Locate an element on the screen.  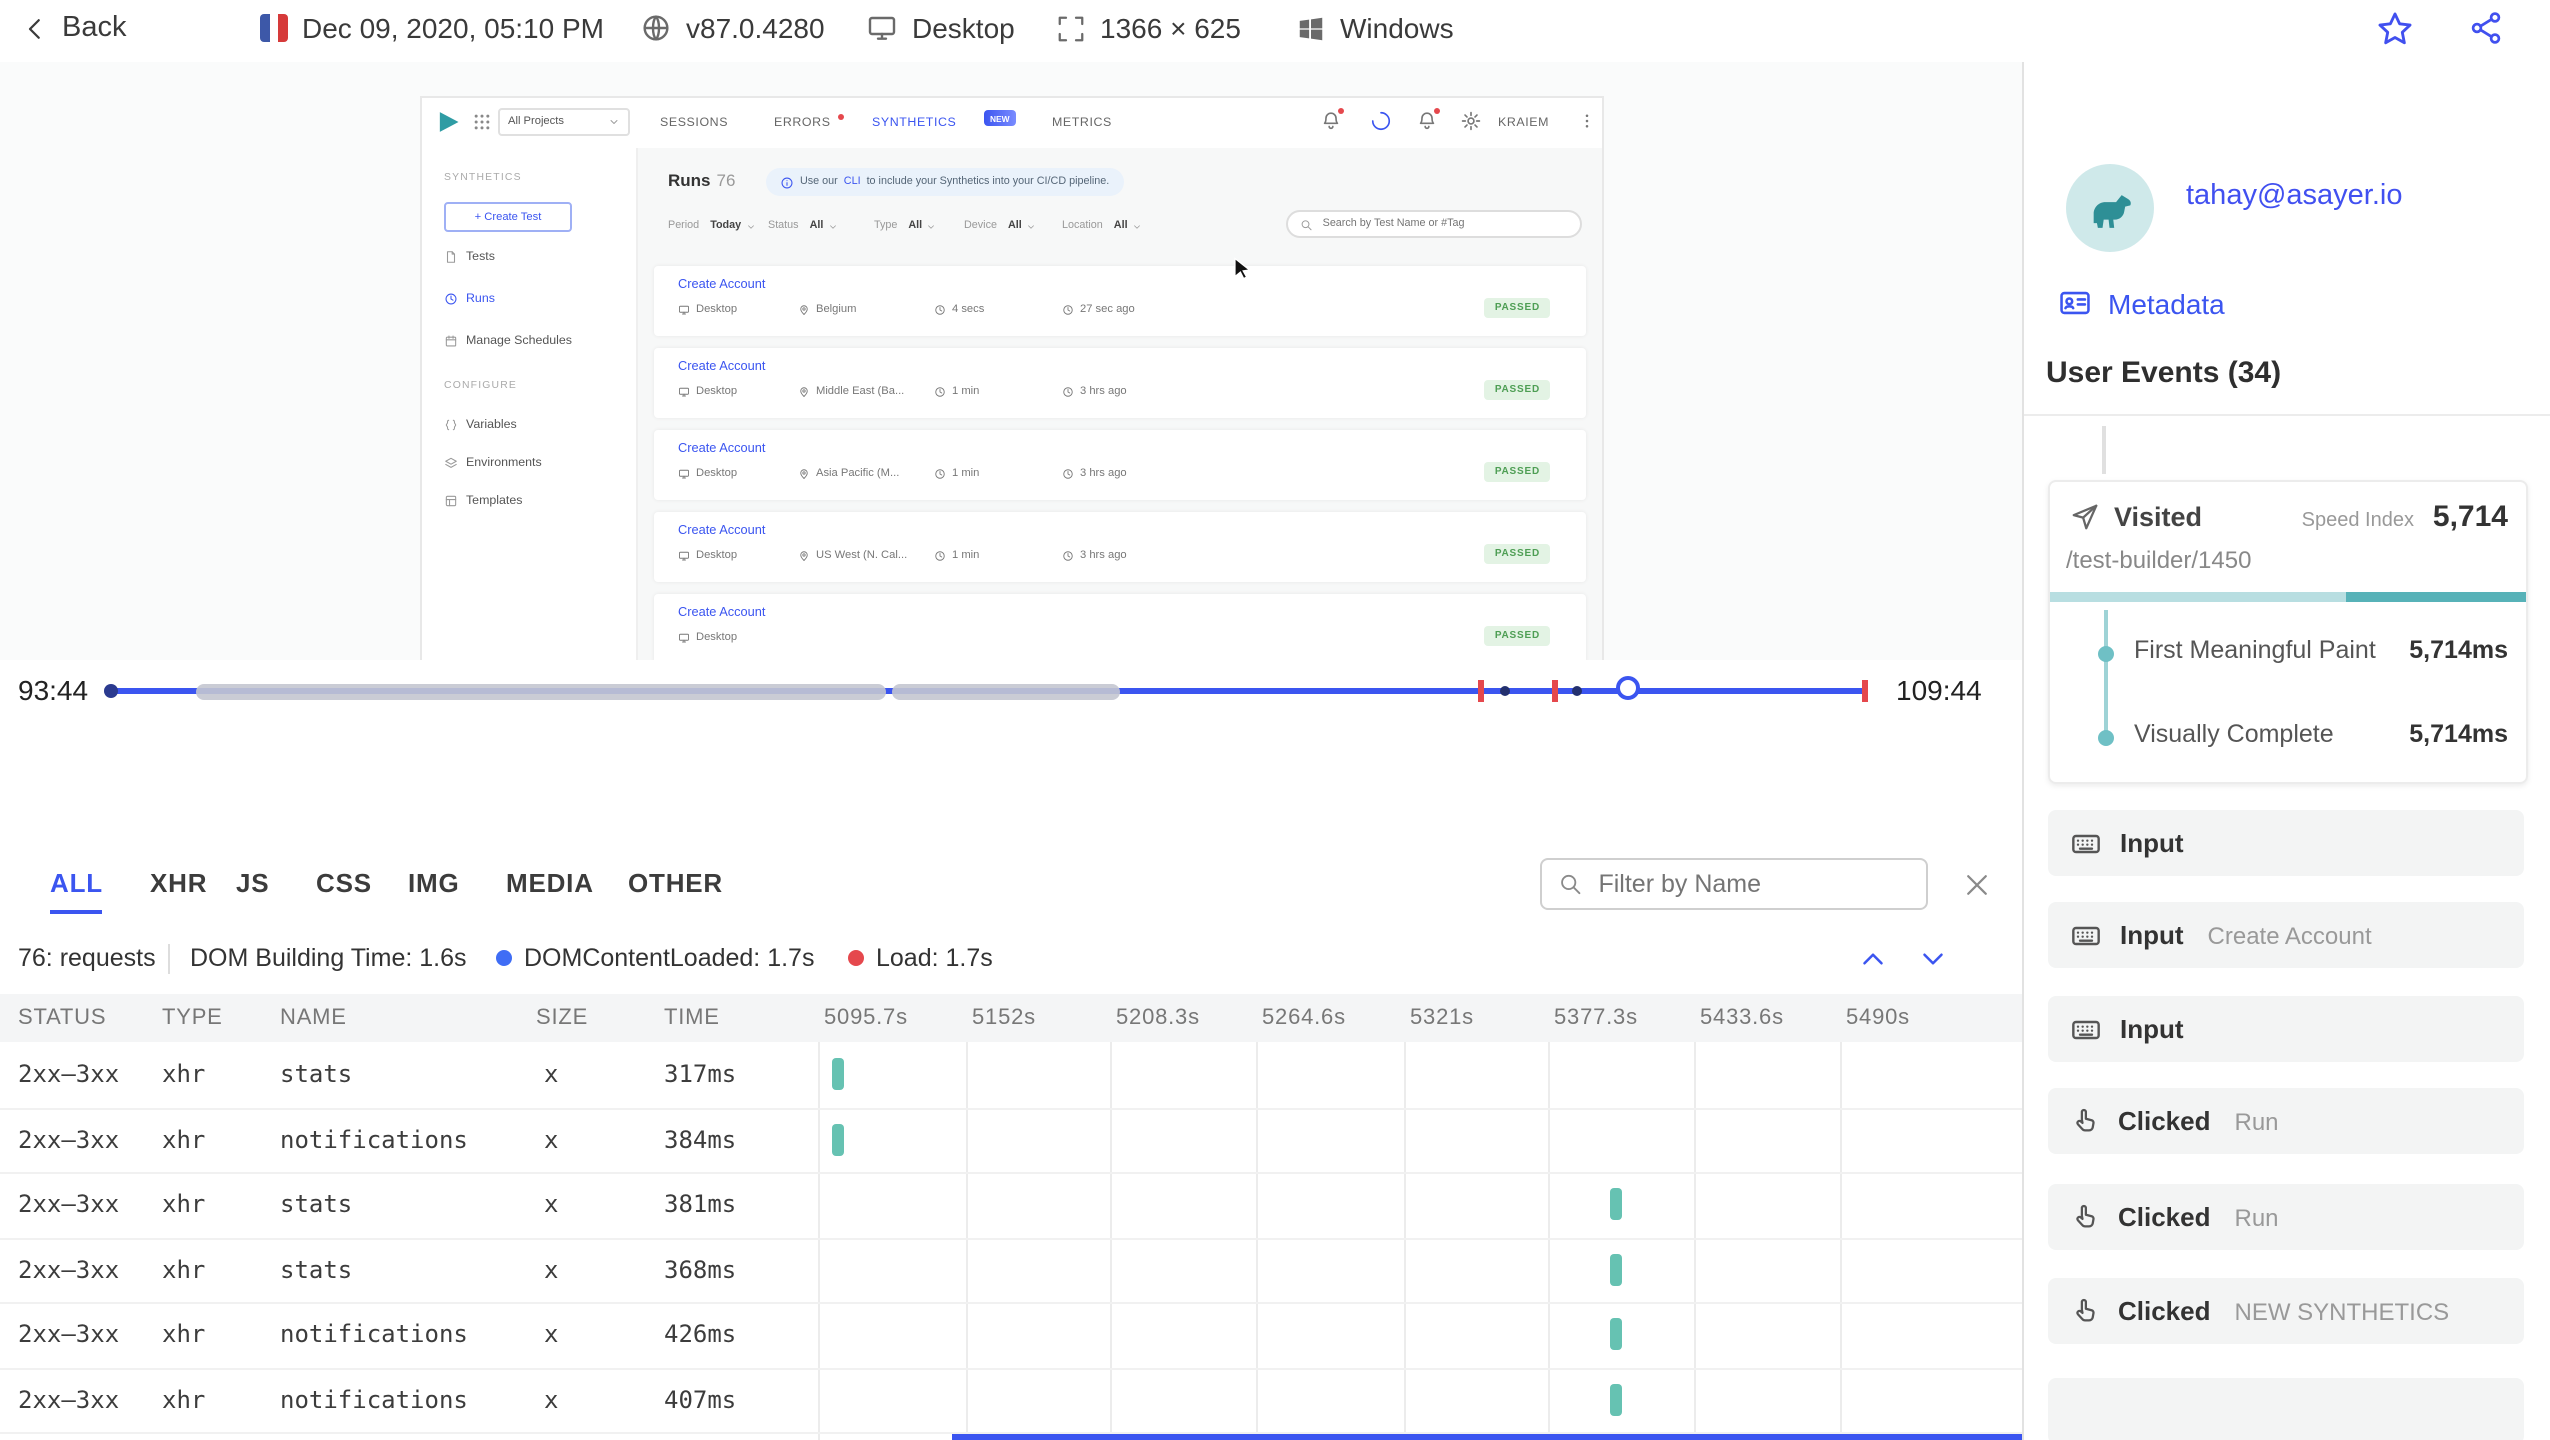
filter-type: Type All is located at coordinates (905, 226).